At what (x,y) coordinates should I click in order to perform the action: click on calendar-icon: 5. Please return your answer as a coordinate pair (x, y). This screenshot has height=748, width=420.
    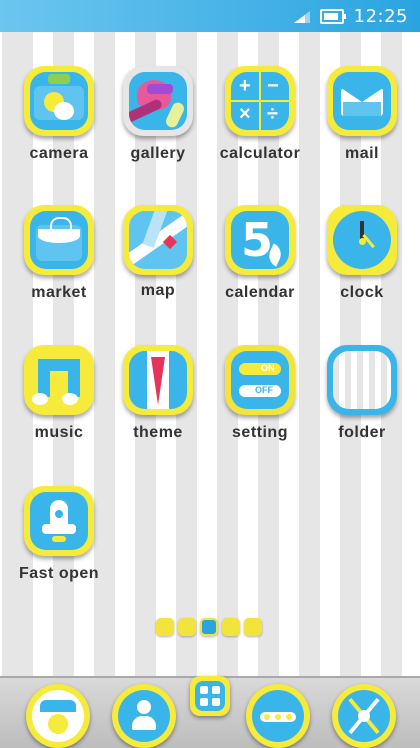
    Looking at the image, I should click on (260, 240).